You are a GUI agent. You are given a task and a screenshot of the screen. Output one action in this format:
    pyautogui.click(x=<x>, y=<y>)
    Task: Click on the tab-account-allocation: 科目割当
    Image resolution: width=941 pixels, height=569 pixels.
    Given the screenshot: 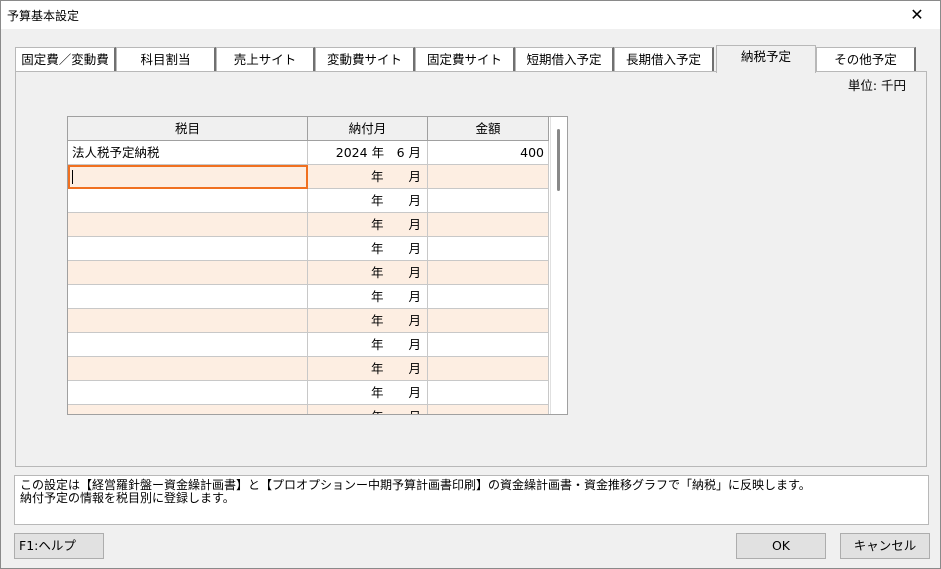 What is the action you would take?
    pyautogui.click(x=166, y=59)
    